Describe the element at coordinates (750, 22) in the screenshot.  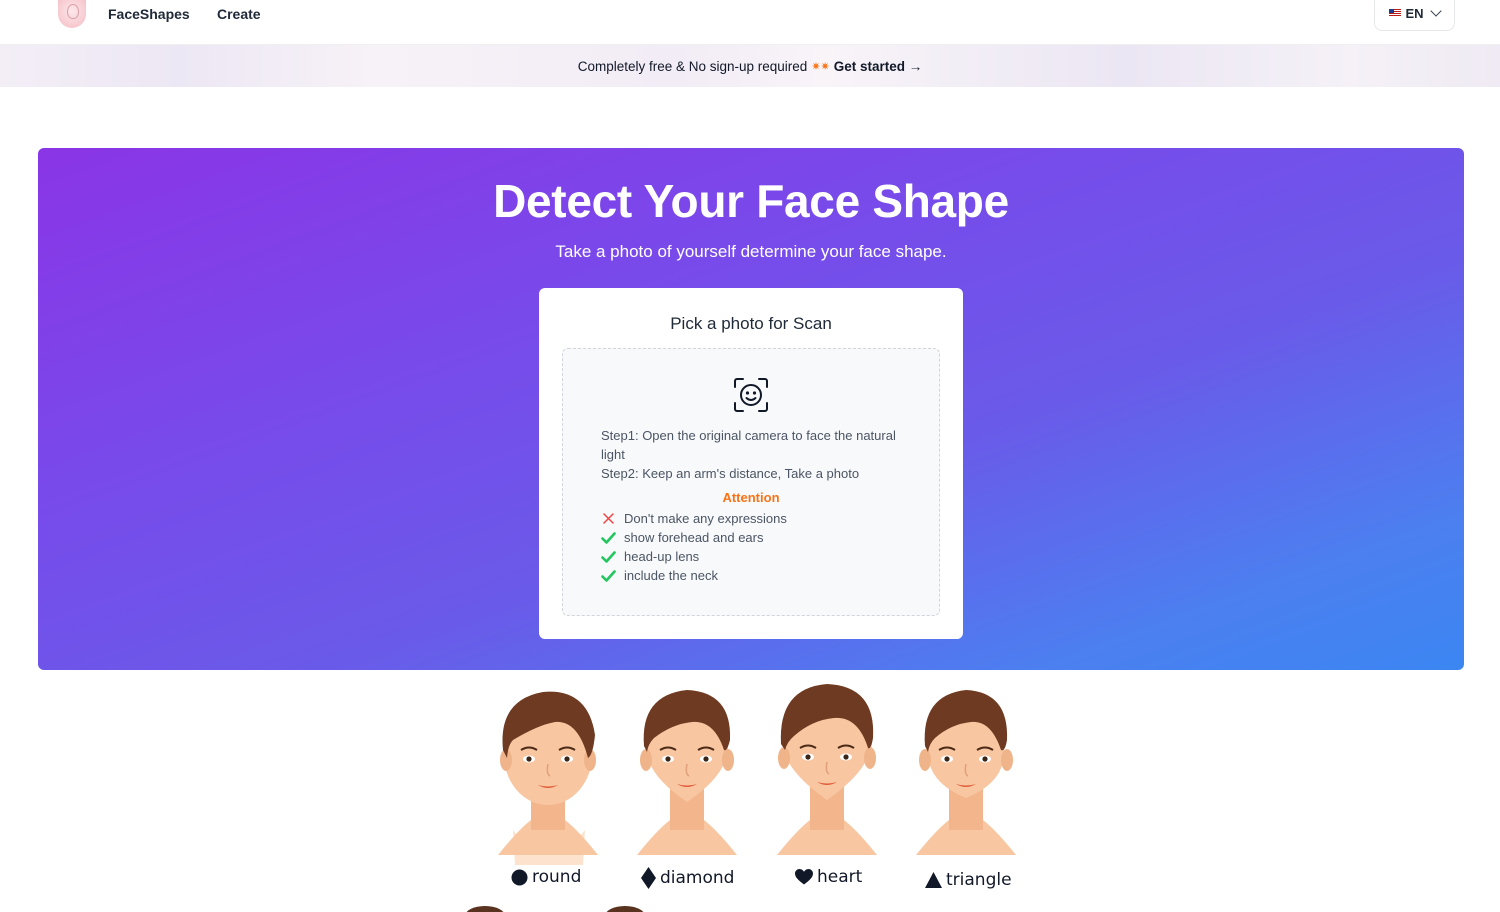
I see `top-navbar: FaceShapes Create EN` at that location.